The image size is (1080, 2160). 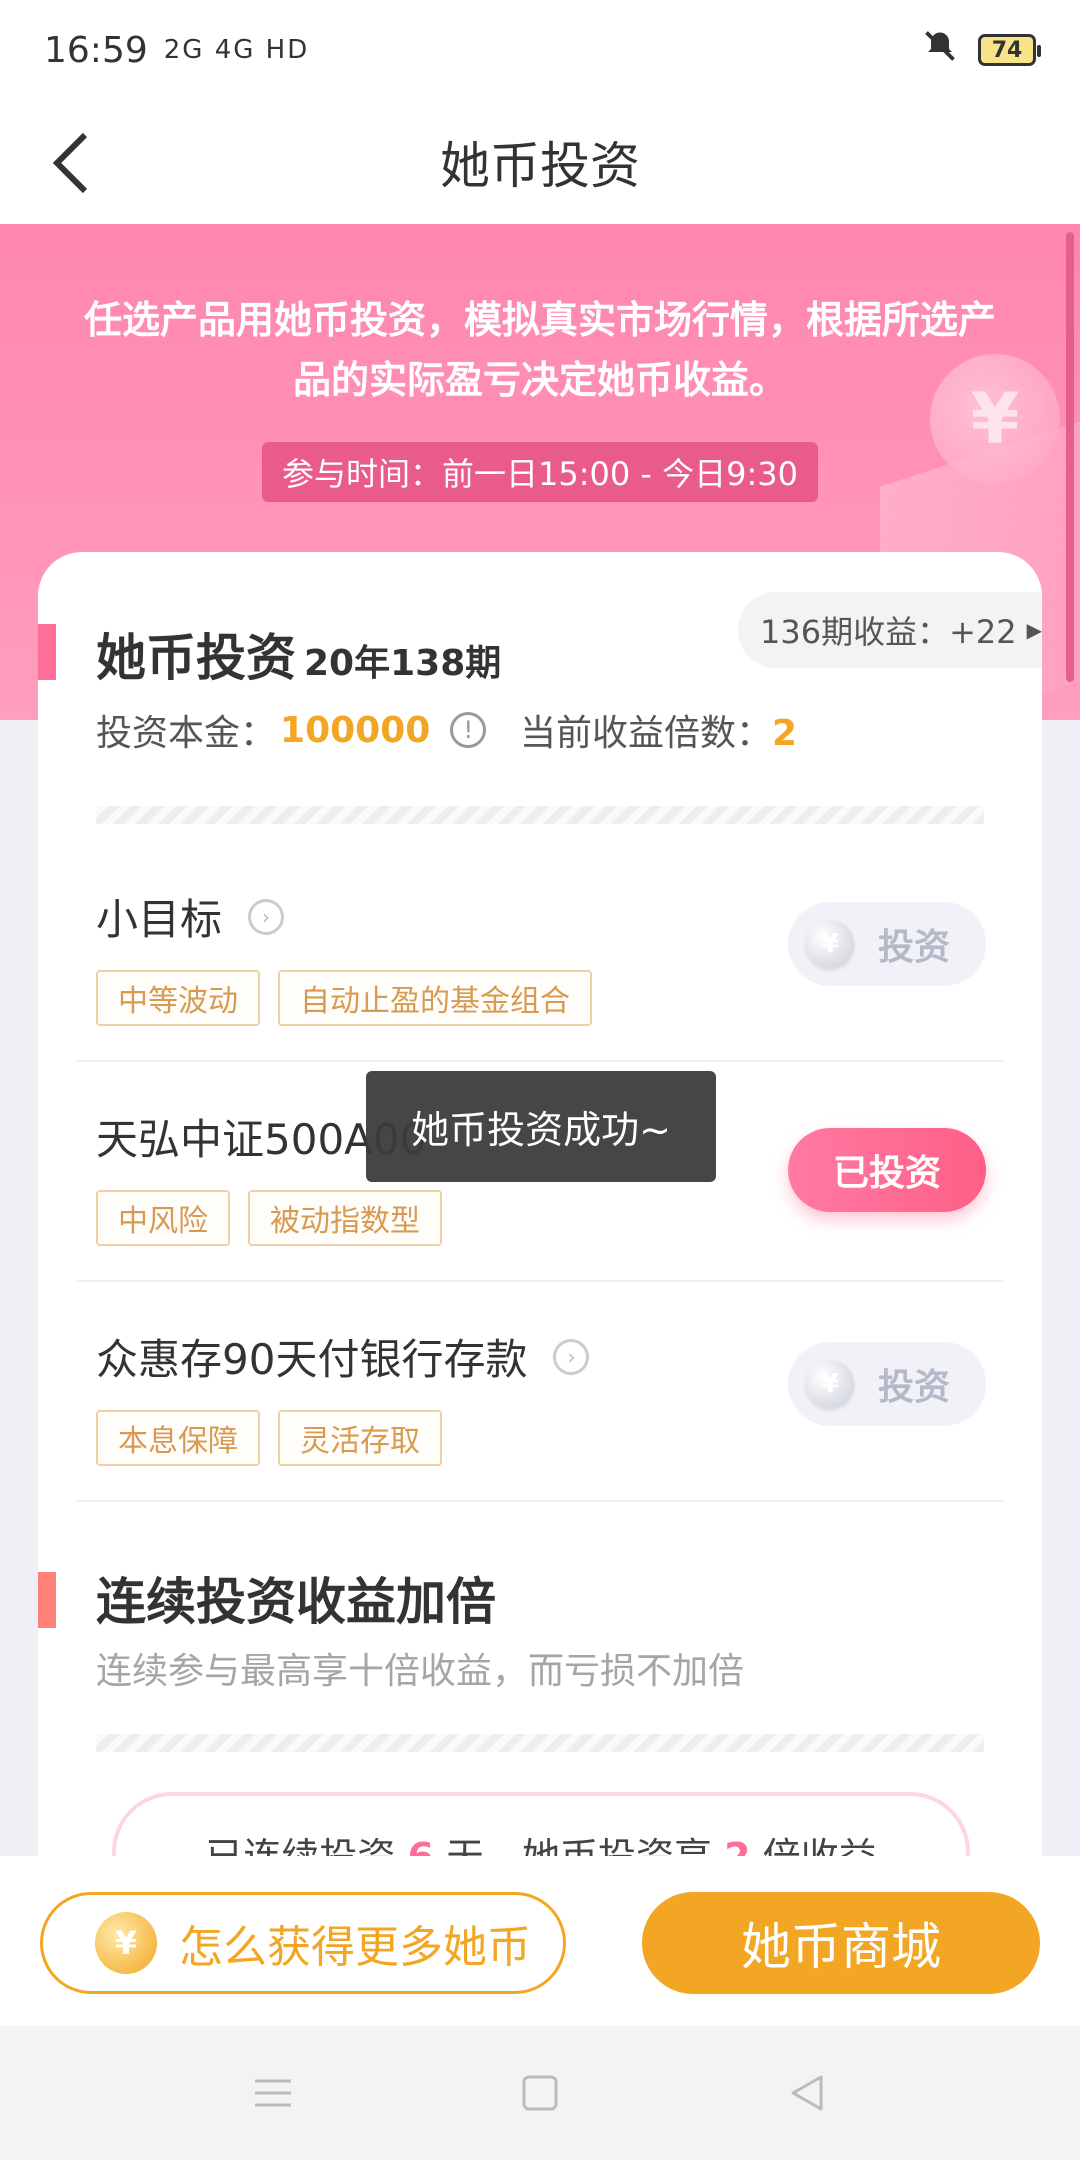 I want to click on invest-section-title: 她币投资 20年138期, so click(x=298, y=654).